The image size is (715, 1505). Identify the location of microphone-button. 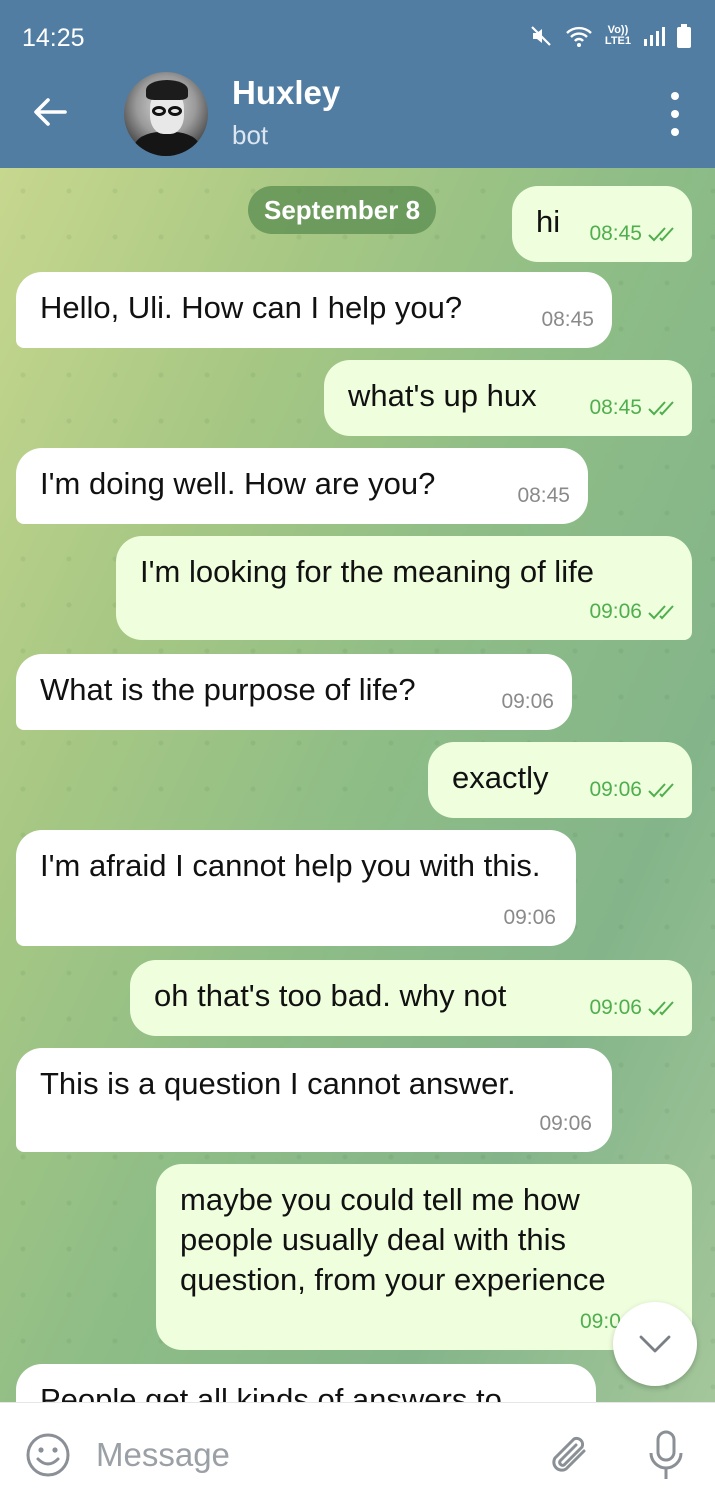
(666, 1458).